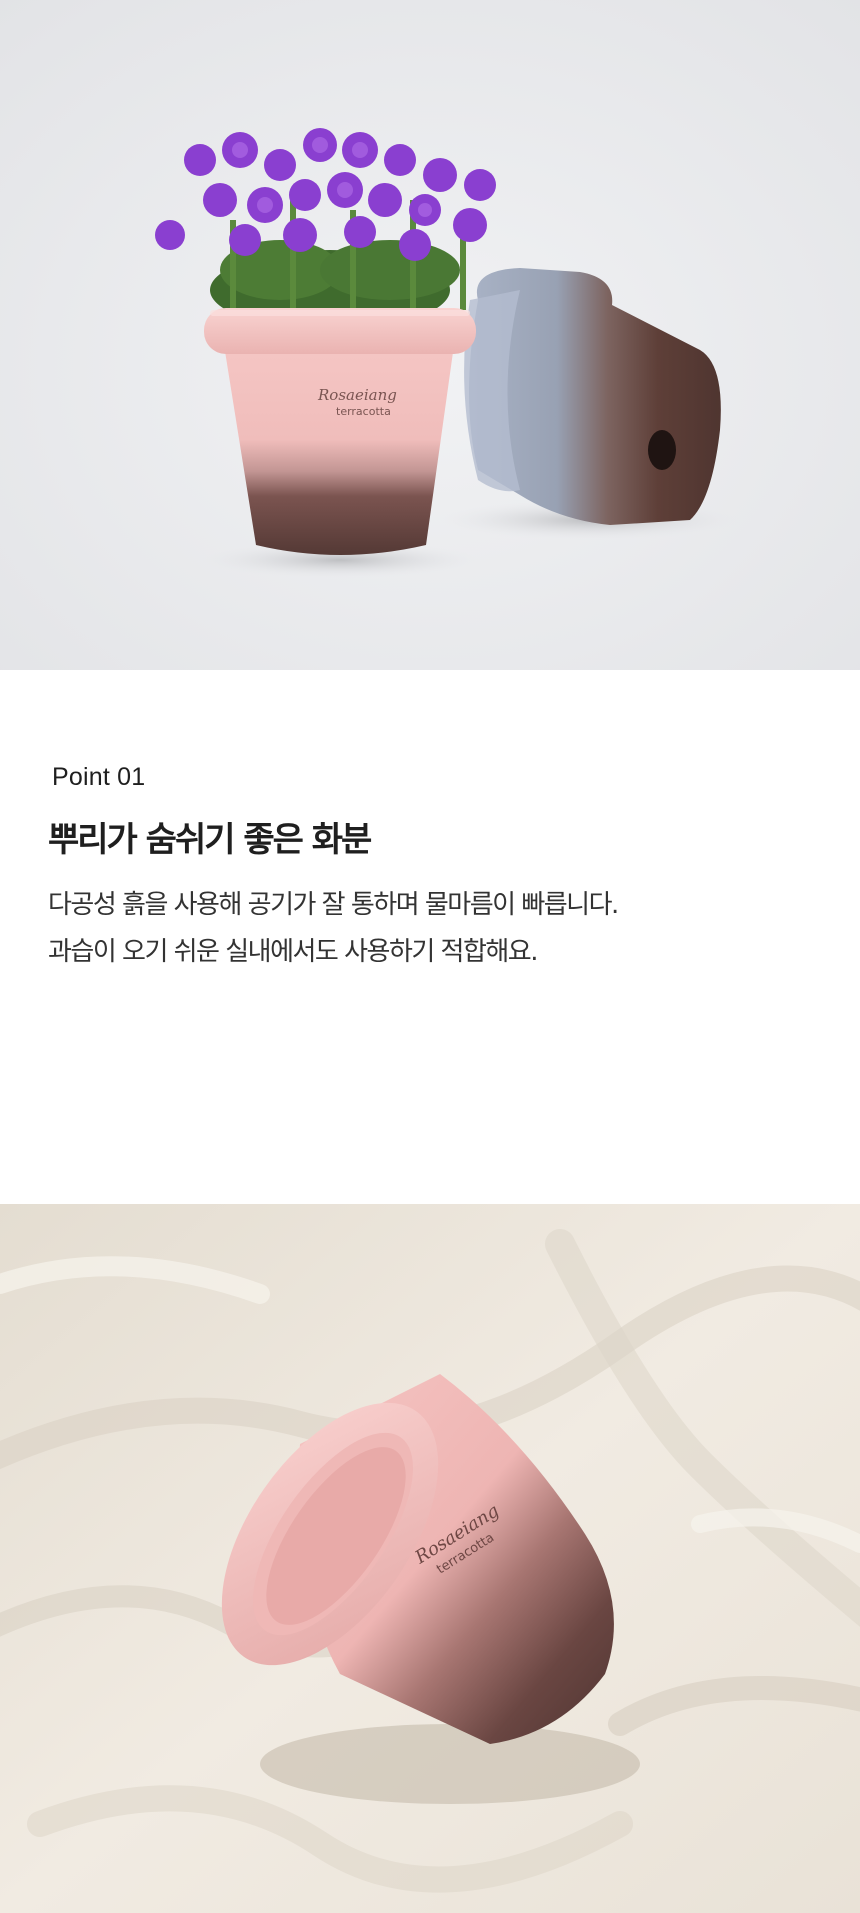 This screenshot has height=1913, width=860. What do you see at coordinates (357, 395) in the screenshot?
I see `engraving-brand: Rosaeiang` at bounding box center [357, 395].